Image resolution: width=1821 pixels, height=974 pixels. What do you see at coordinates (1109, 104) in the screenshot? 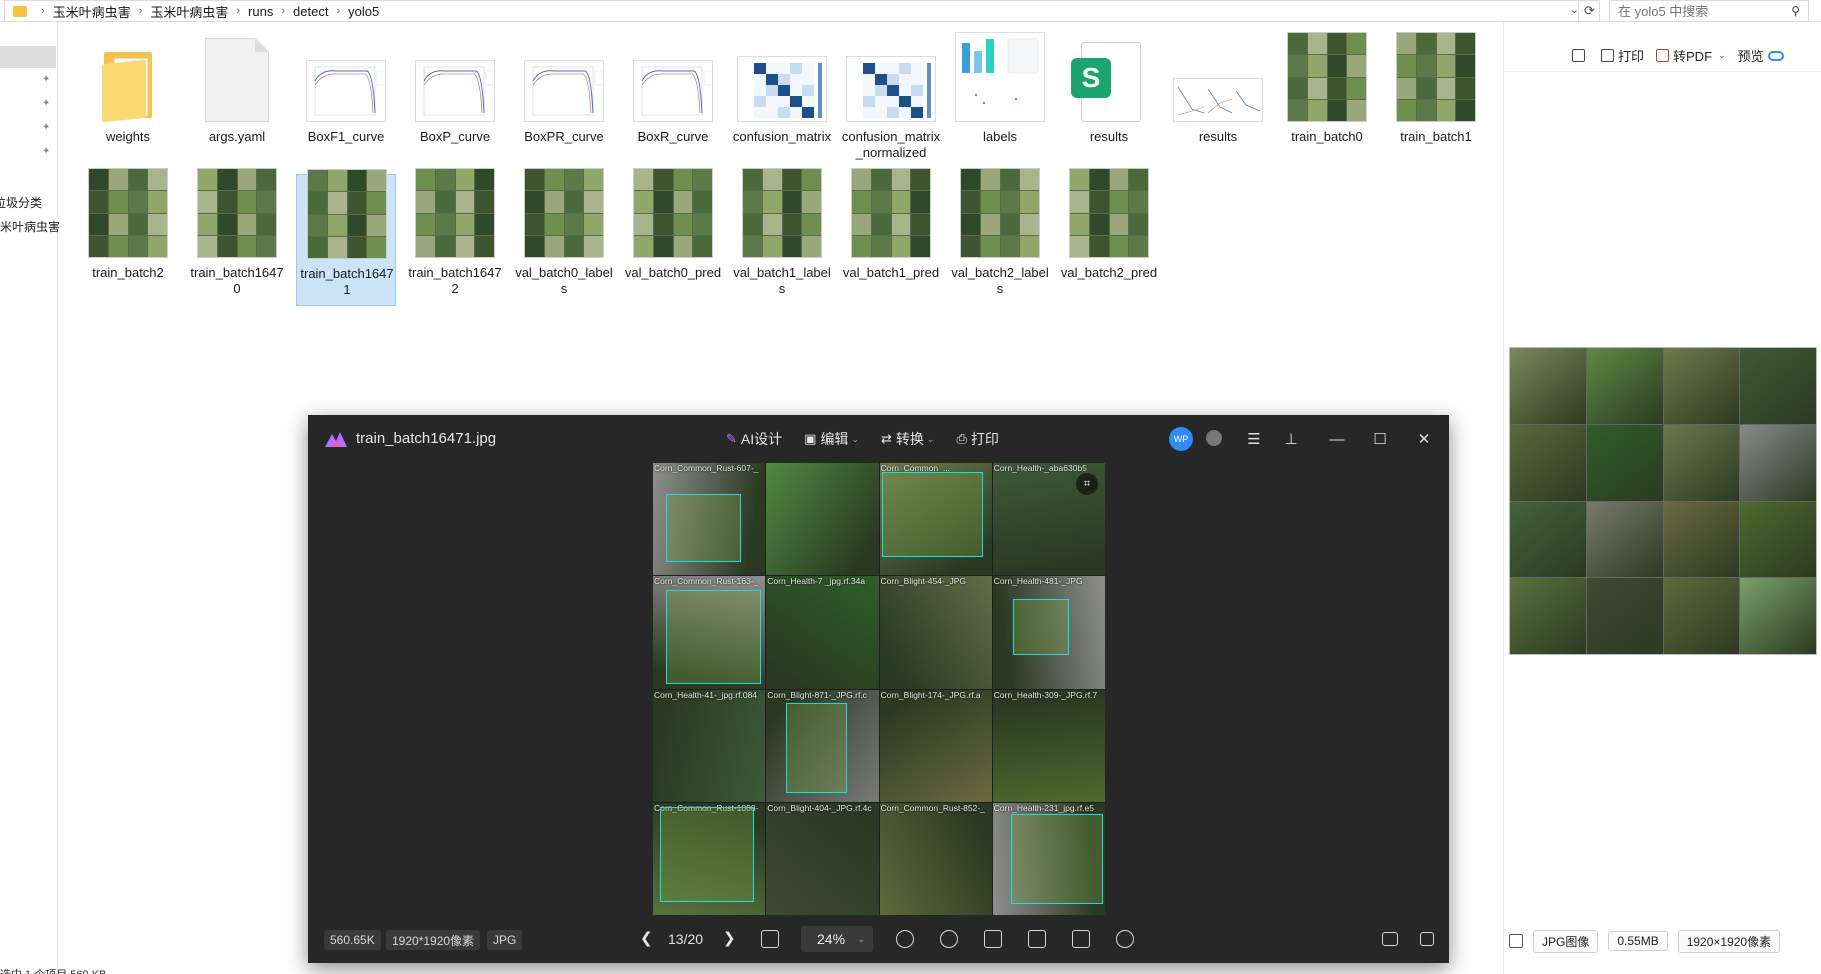
I see `file-item-sheet: Sresults` at bounding box center [1109, 104].